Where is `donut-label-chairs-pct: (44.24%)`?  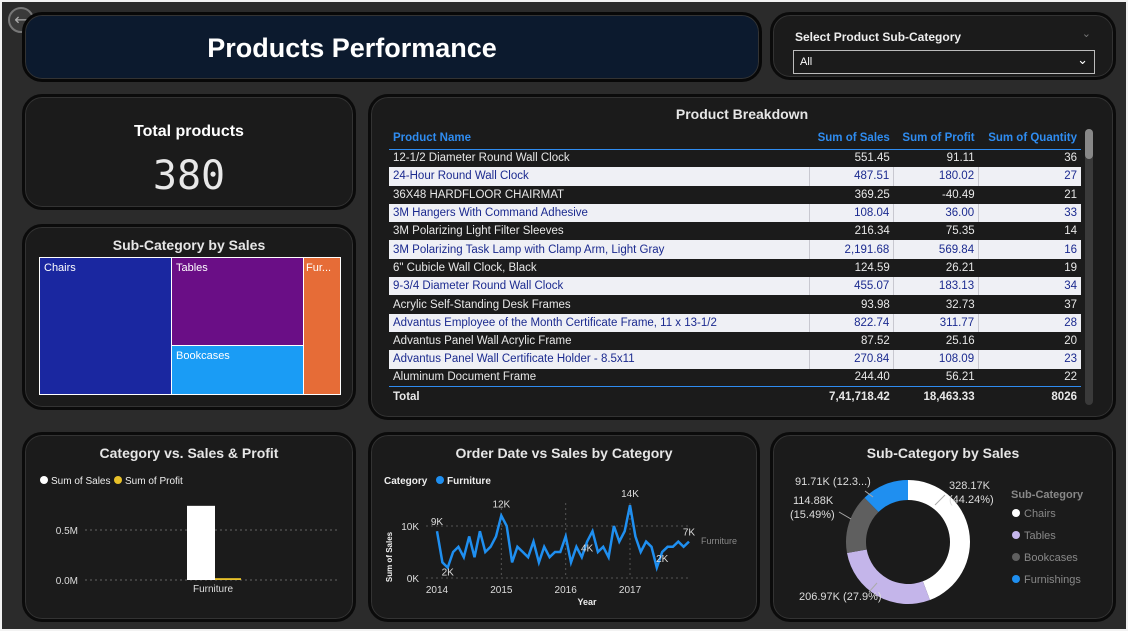
donut-label-chairs-pct: (44.24%) is located at coordinates (971, 500).